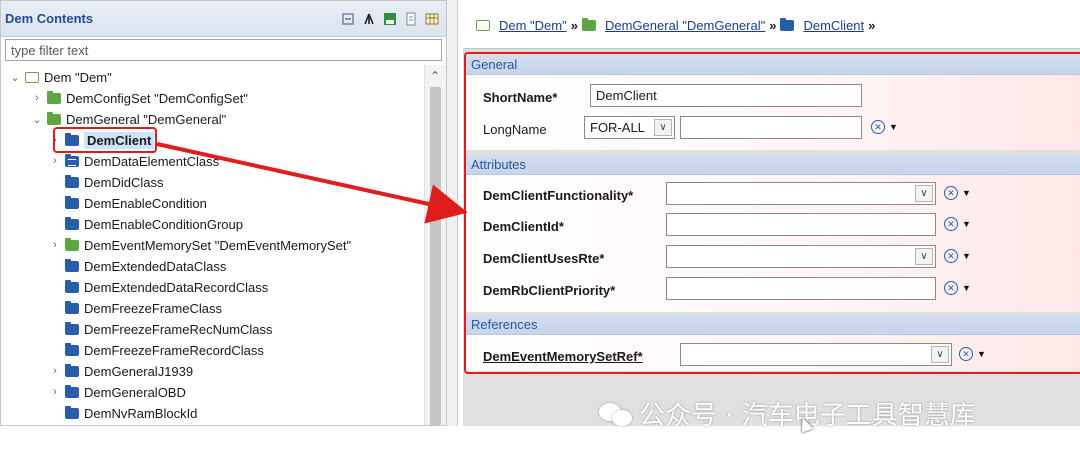 This screenshot has width=1080, height=453. Describe the element at coordinates (176, 287) in the screenshot. I see `tree-item-label: DemExtendedDataRecordClass` at that location.